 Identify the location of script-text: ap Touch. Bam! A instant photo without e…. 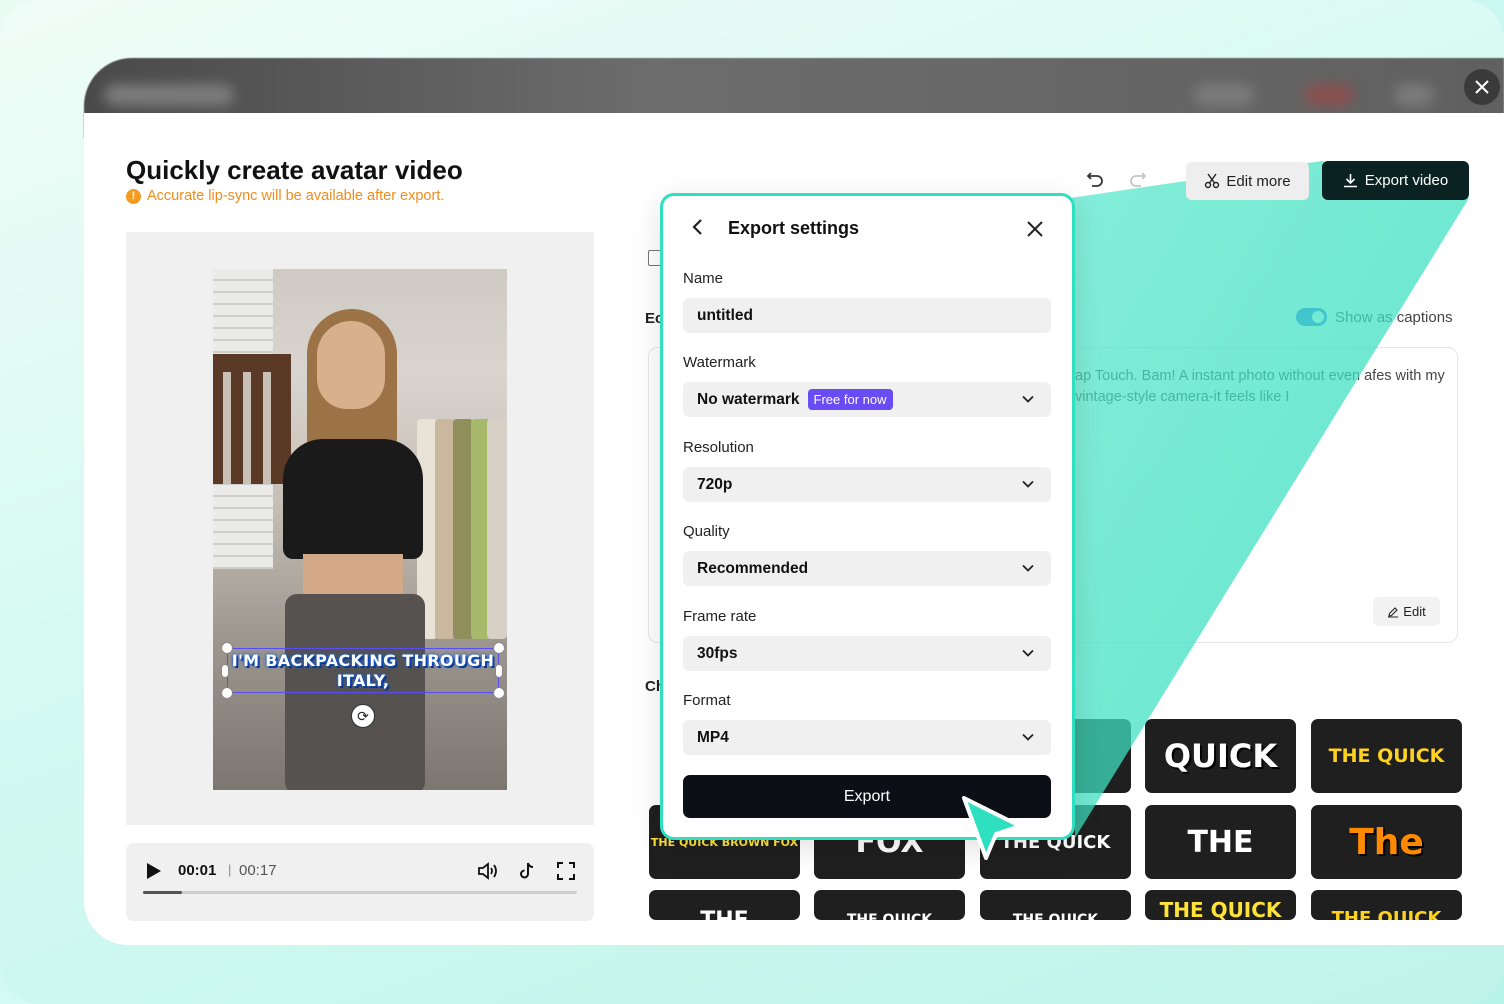
(1260, 386).